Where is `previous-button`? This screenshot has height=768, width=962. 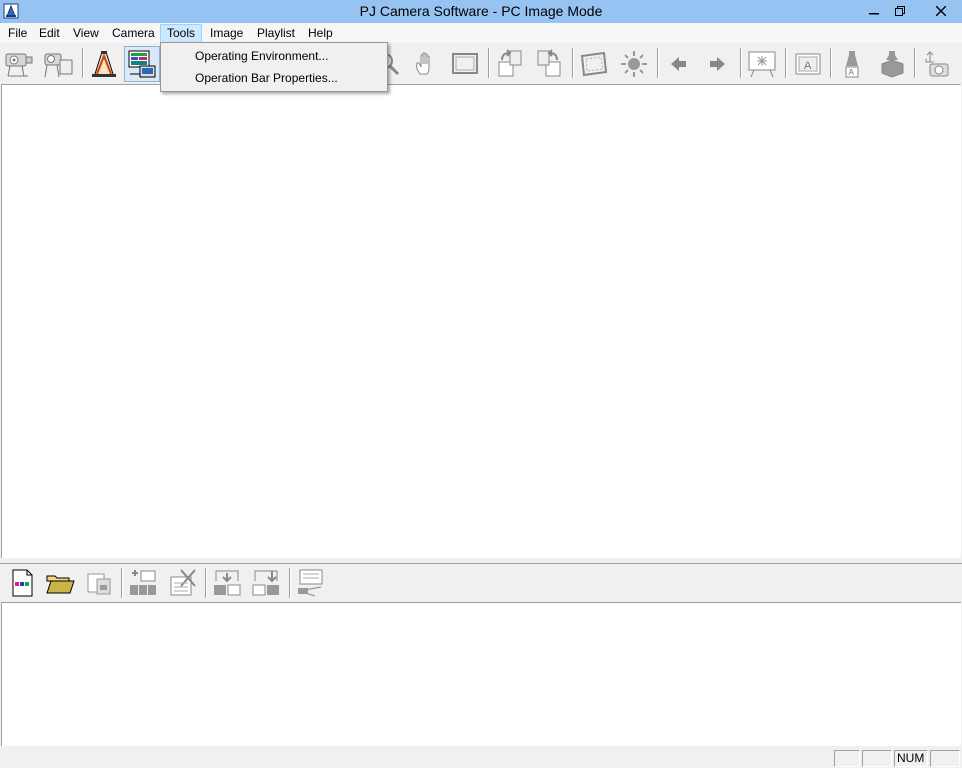
previous-button is located at coordinates (678, 64).